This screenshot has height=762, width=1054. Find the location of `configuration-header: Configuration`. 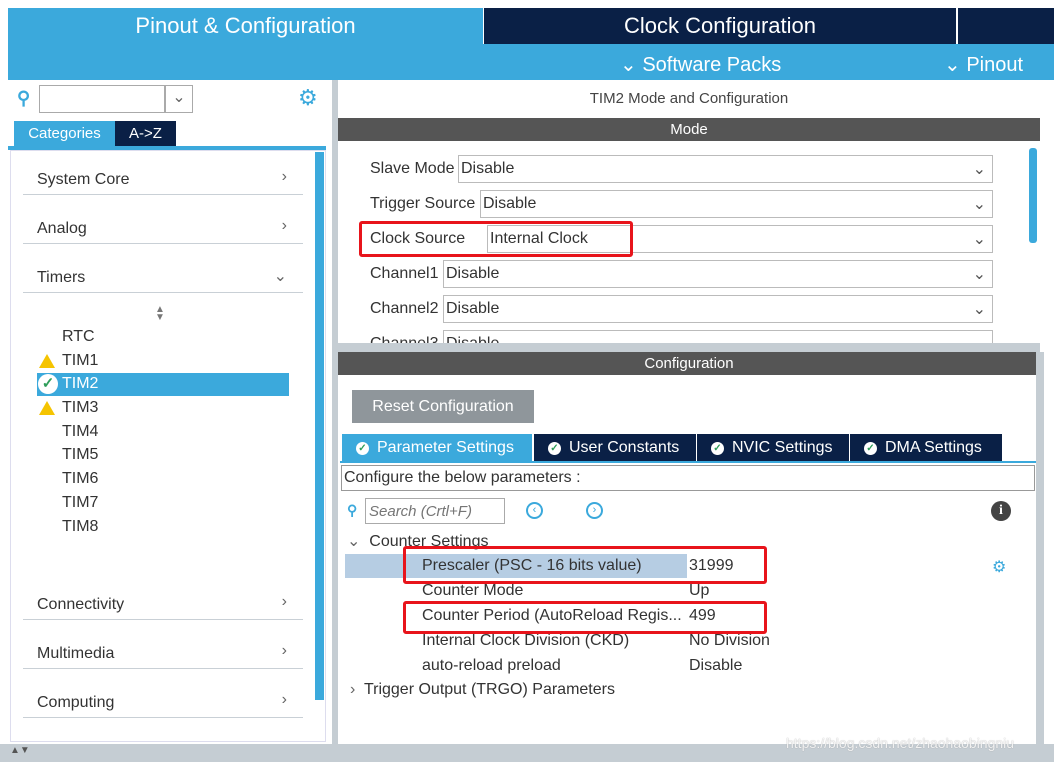

configuration-header: Configuration is located at coordinates (689, 363).